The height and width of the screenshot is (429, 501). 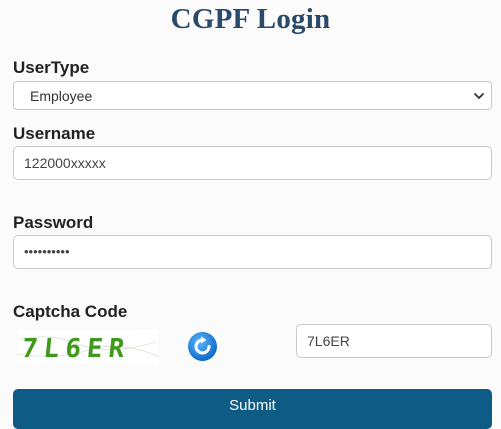 What do you see at coordinates (250, 19) in the screenshot?
I see `page-title: CGPF Login` at bounding box center [250, 19].